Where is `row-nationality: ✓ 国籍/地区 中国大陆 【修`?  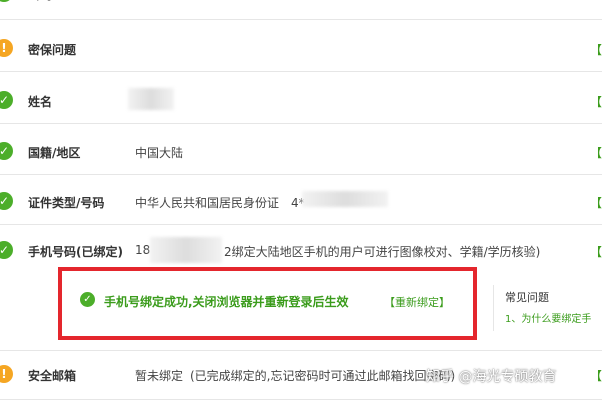 row-nationality: ✓ 国籍/地区 中国大陆 【修 is located at coordinates (301, 150).